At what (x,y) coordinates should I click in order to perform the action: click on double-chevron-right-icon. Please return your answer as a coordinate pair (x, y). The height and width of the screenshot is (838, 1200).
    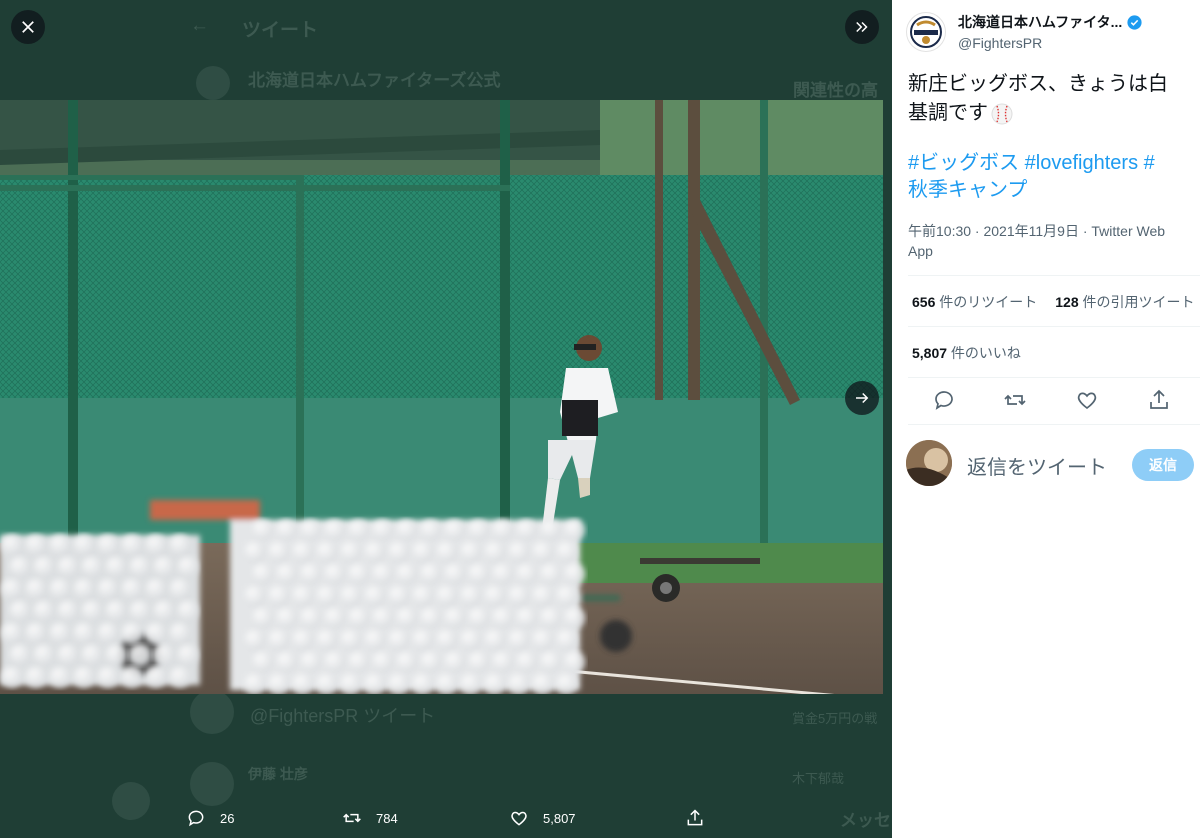
    Looking at the image, I should click on (862, 27).